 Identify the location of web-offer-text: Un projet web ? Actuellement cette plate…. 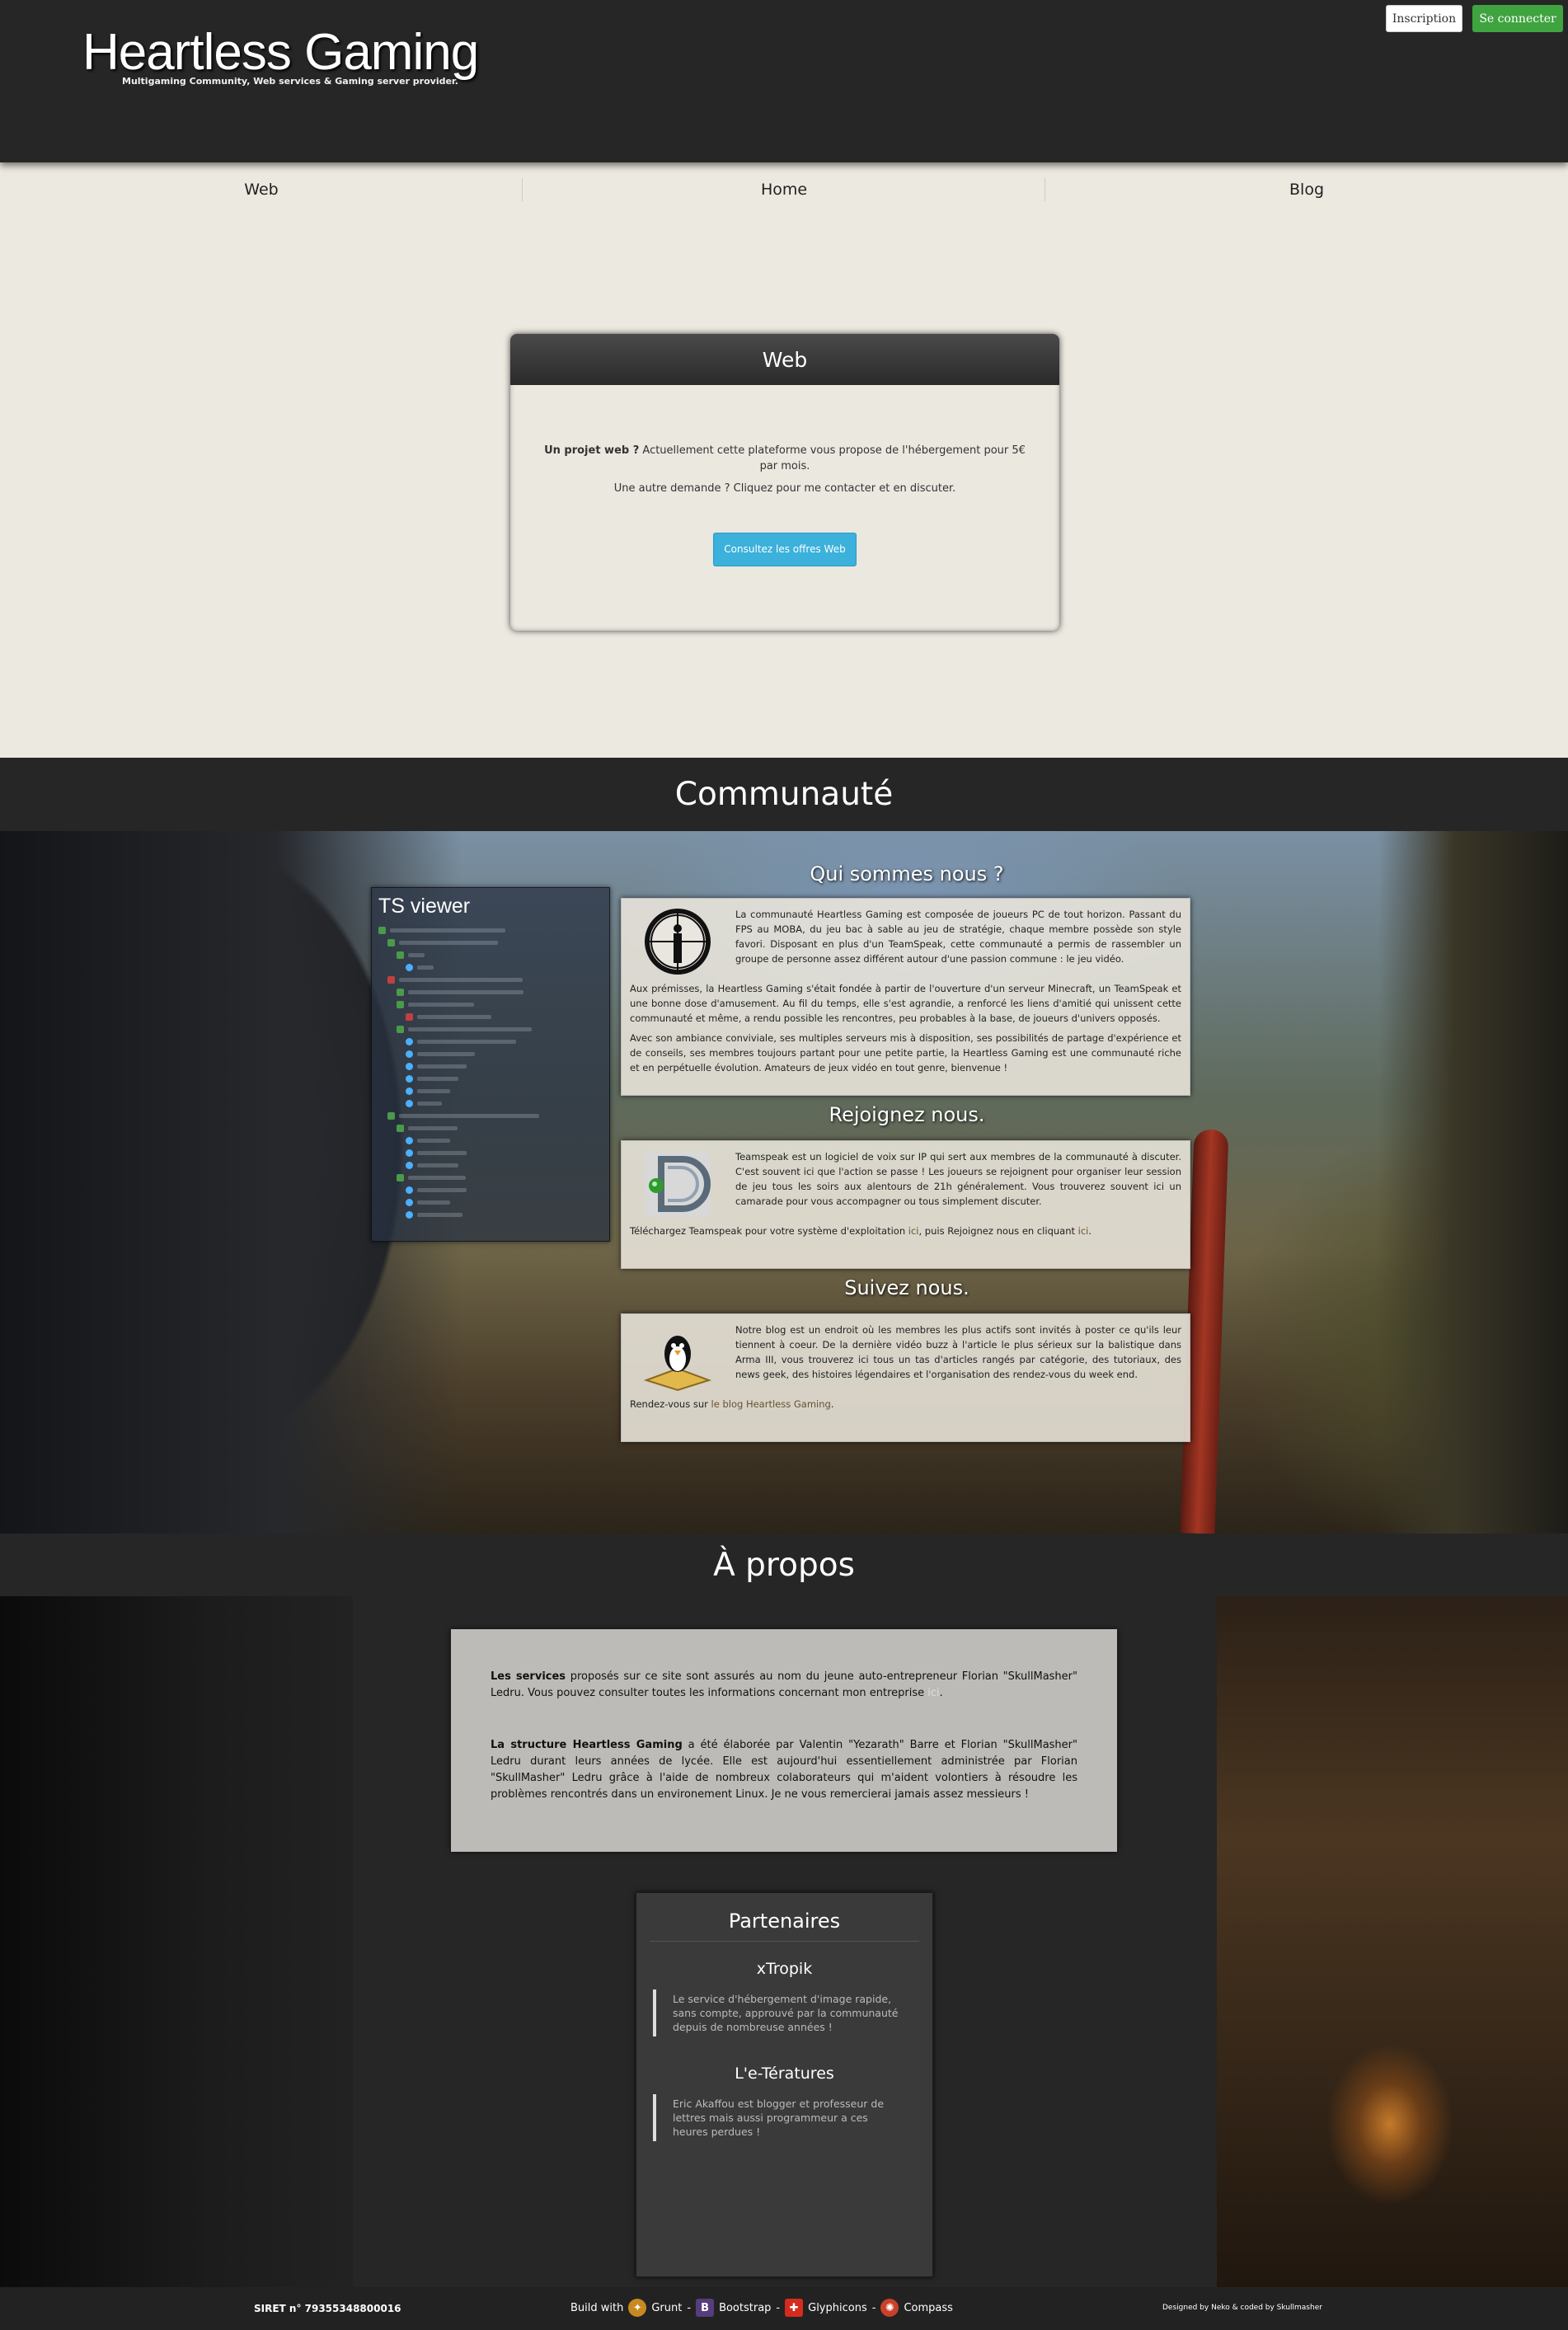
(784, 458).